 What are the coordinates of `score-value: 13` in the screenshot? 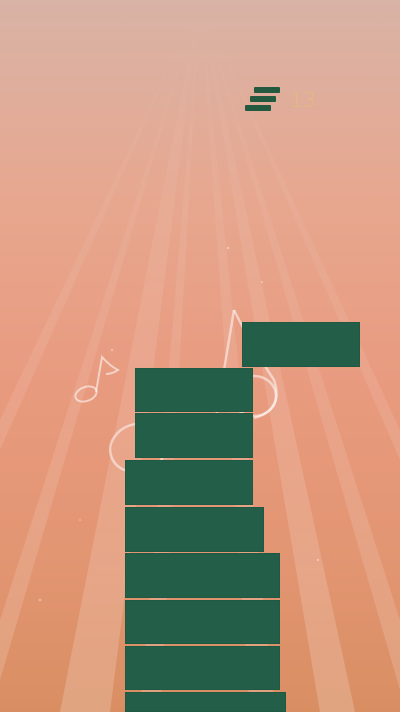 It's located at (303, 100).